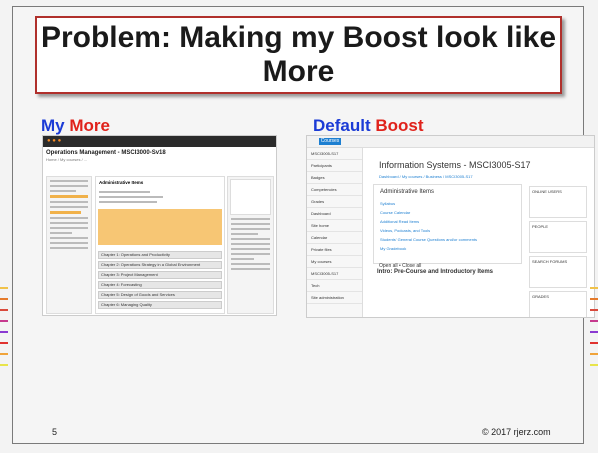  I want to click on more-top-bar: ● ● ●, so click(159, 141).